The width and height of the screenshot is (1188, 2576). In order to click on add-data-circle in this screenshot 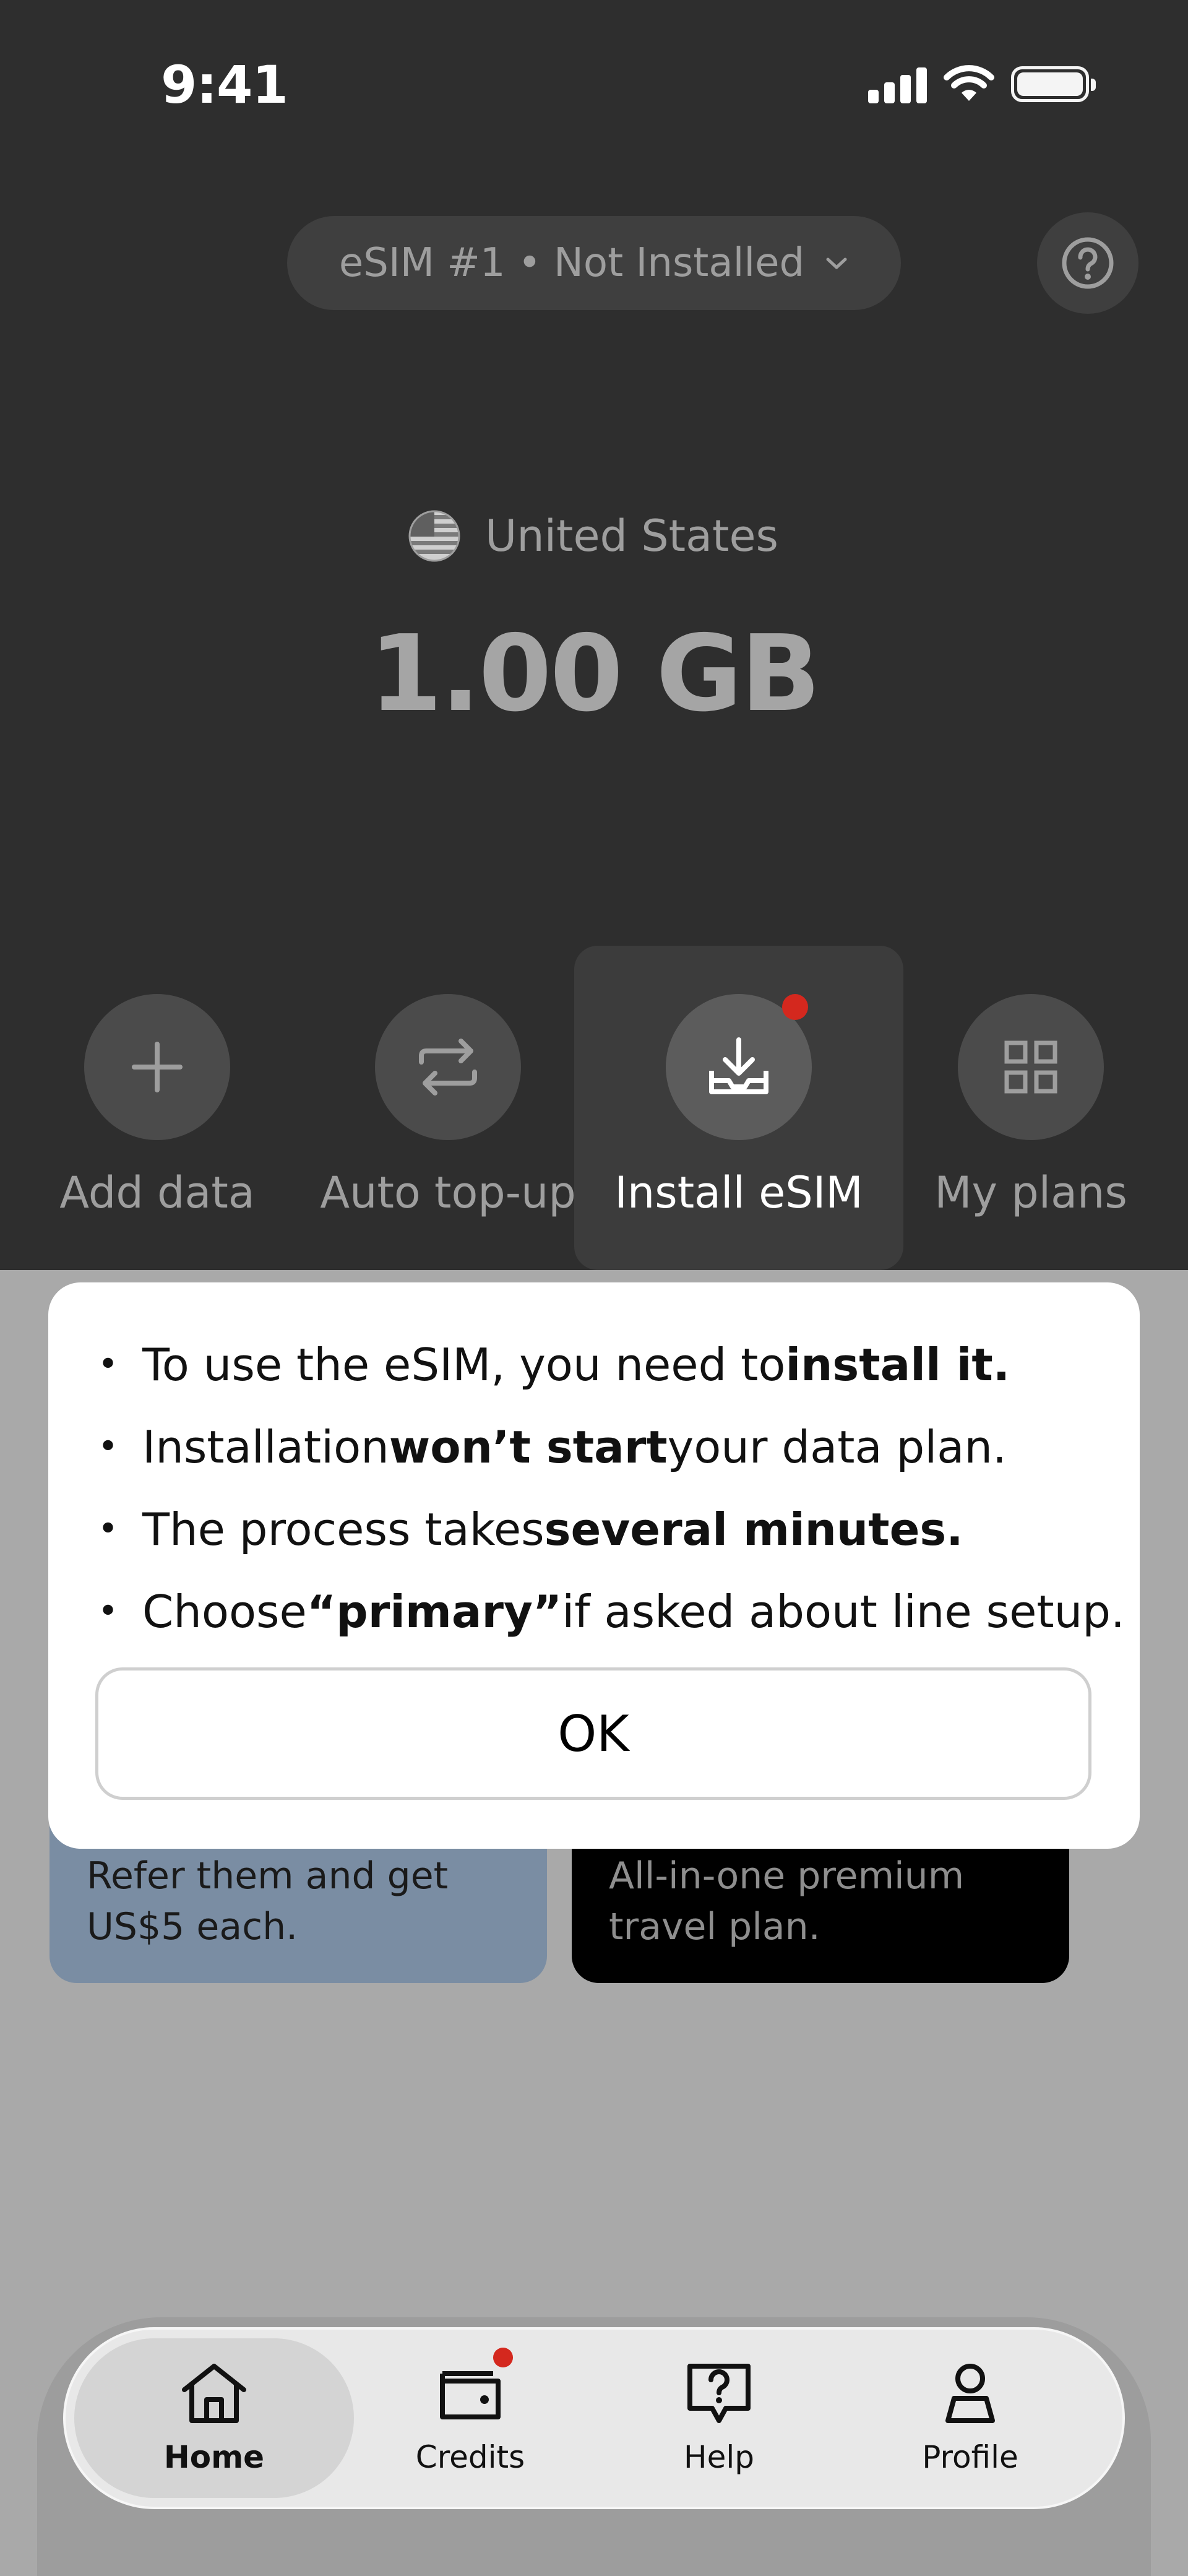, I will do `click(157, 1067)`.